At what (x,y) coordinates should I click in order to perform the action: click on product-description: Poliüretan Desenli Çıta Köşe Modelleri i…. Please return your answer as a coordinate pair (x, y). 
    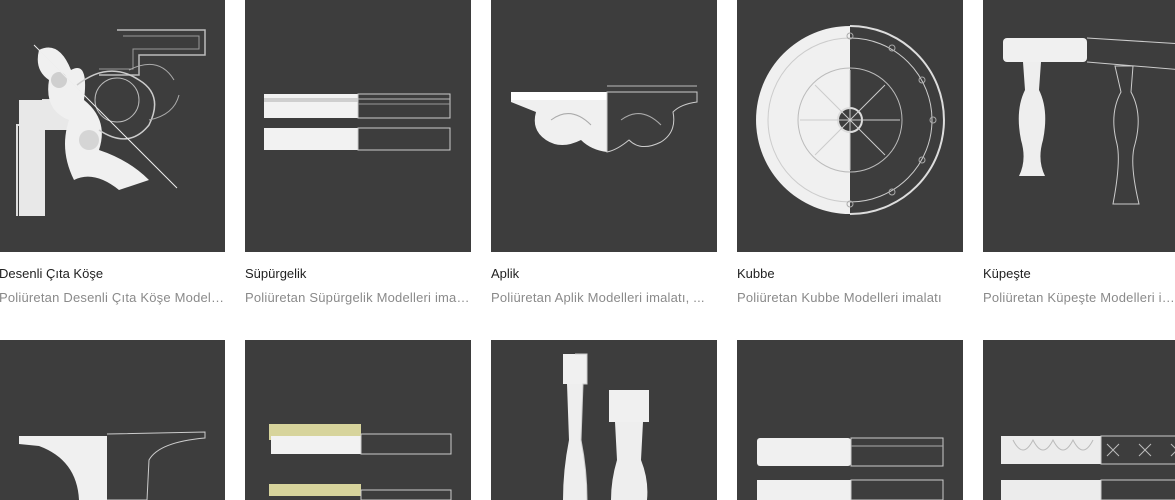
    Looking at the image, I should click on (112, 297).